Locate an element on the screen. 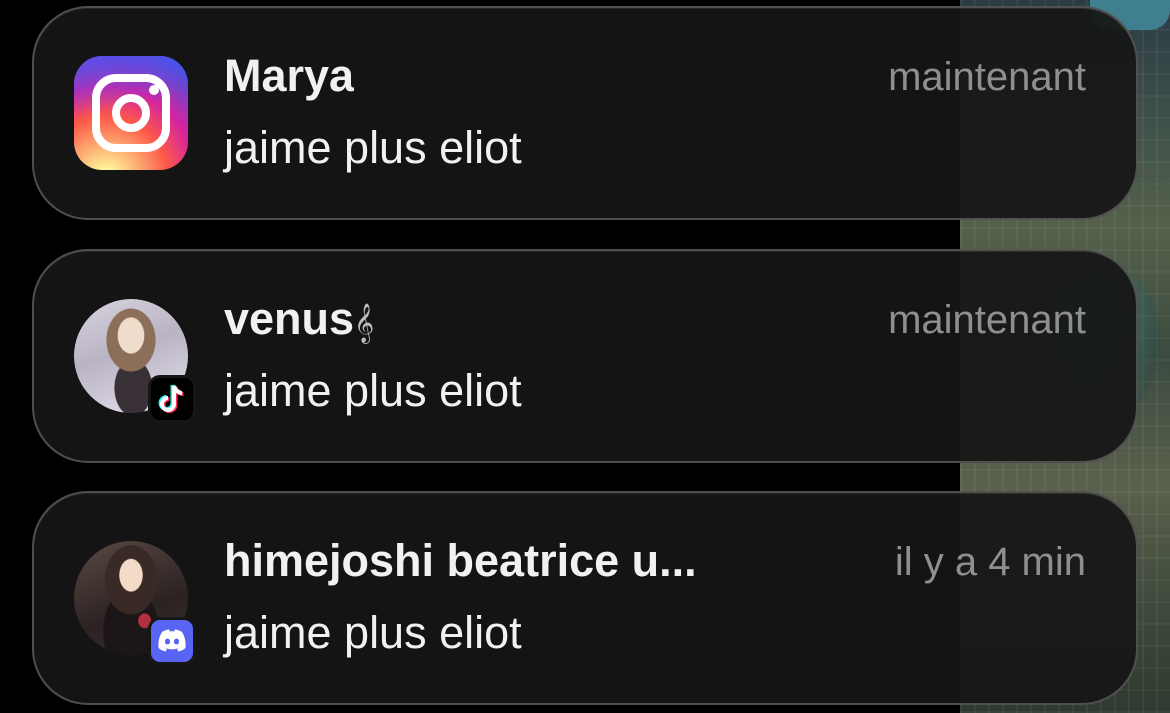 Image resolution: width=1170 pixels, height=713 pixels. treble-clef-emoji: 𝄞 is located at coordinates (364, 323).